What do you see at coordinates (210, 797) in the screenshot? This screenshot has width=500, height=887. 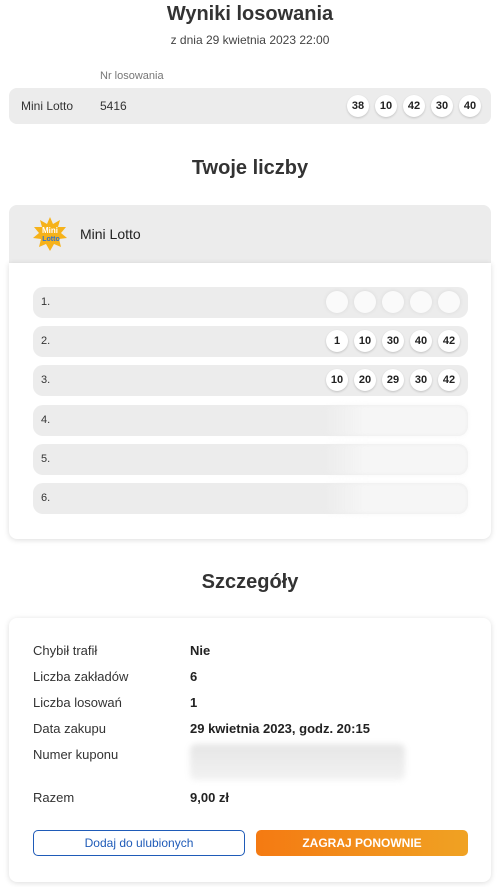 I see `total-value: 9,00 zł` at bounding box center [210, 797].